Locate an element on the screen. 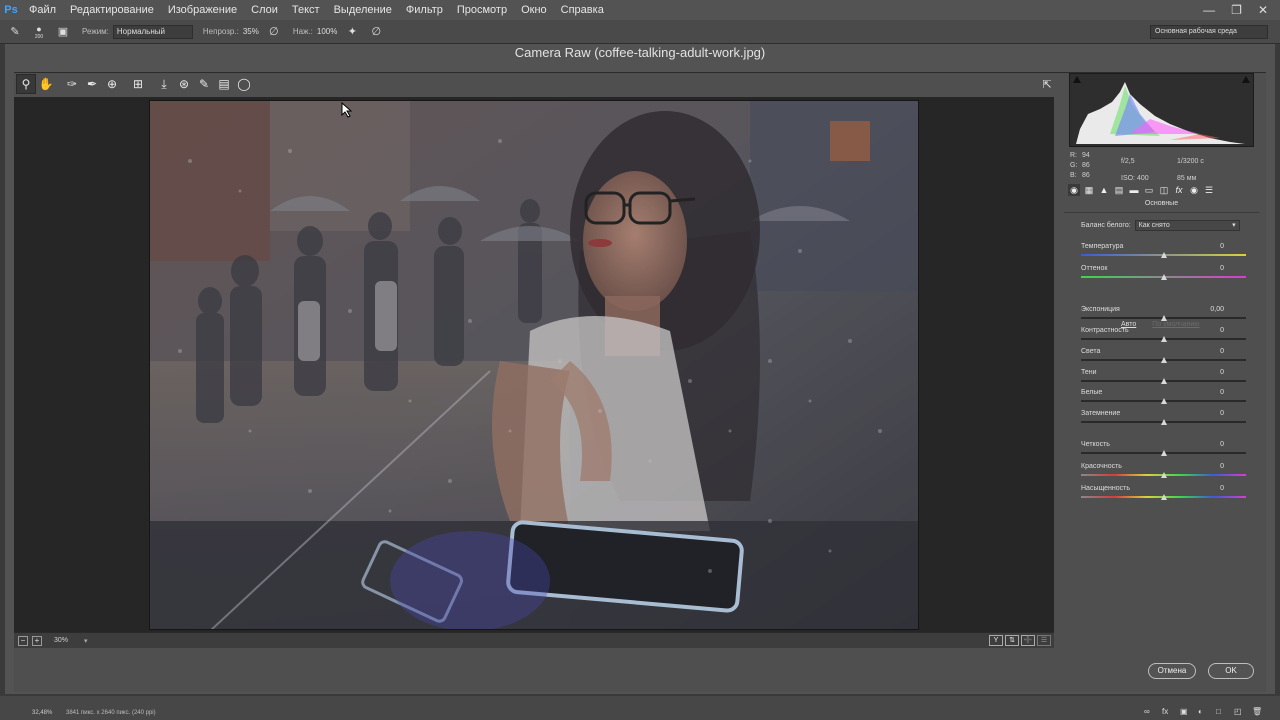  menu-image: Изображение is located at coordinates (202, 10).